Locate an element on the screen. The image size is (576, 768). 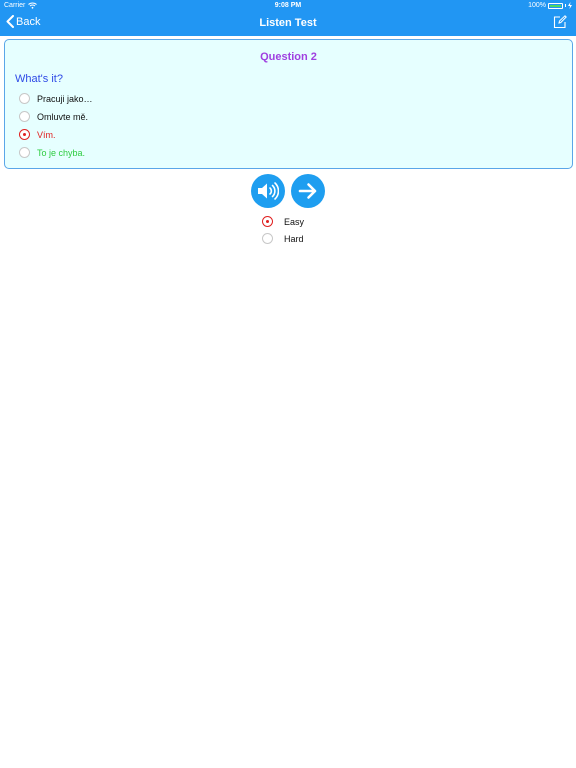
navigation-bar: Back Listen Test is located at coordinates (288, 23).